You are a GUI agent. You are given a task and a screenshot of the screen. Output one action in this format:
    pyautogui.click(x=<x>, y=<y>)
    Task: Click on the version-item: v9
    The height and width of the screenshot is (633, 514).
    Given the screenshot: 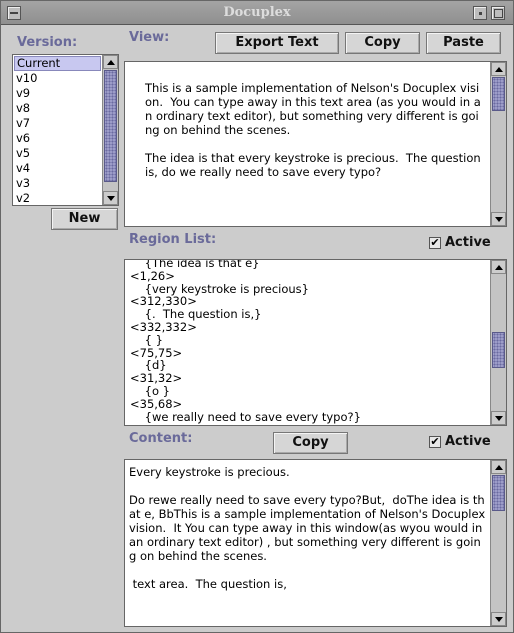 What is the action you would take?
    pyautogui.click(x=57, y=93)
    